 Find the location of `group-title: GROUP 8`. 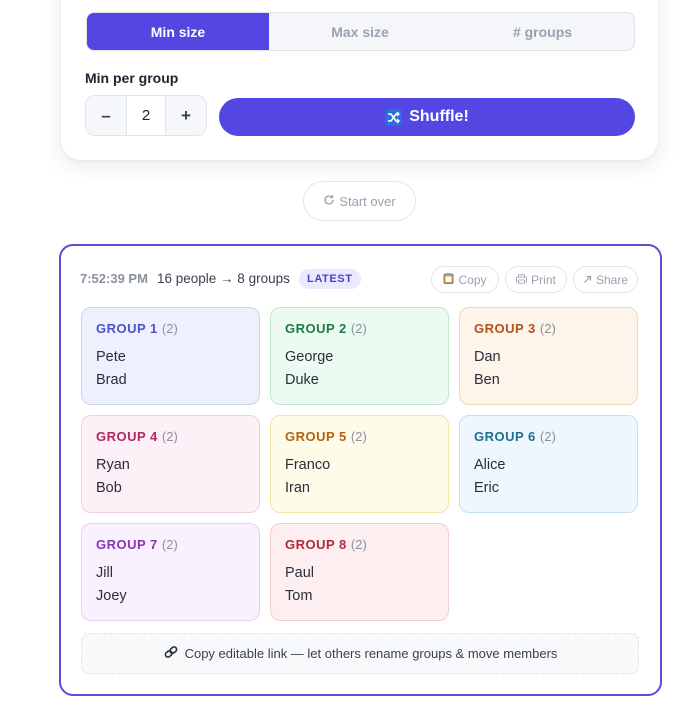

group-title: GROUP 8 is located at coordinates (316, 544).